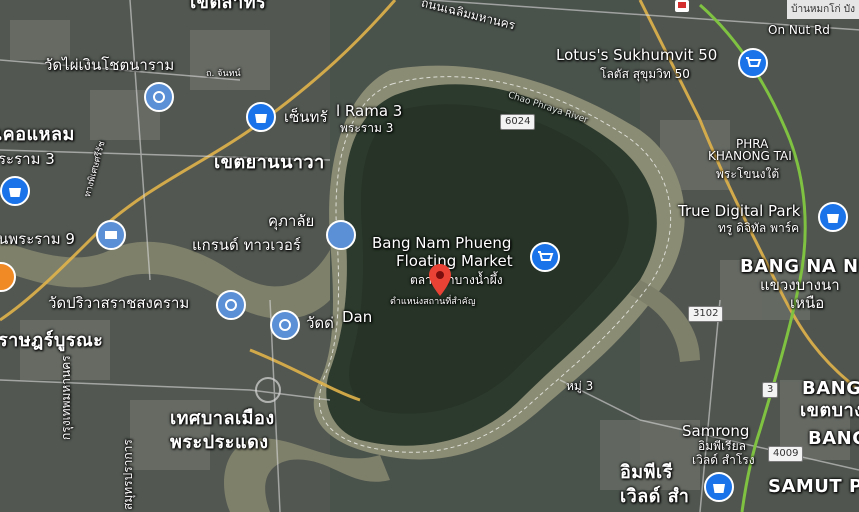 The width and height of the screenshot is (859, 512). Describe the element at coordinates (320, 323) in the screenshot. I see `label-wat-dan: วัดด่` at that location.